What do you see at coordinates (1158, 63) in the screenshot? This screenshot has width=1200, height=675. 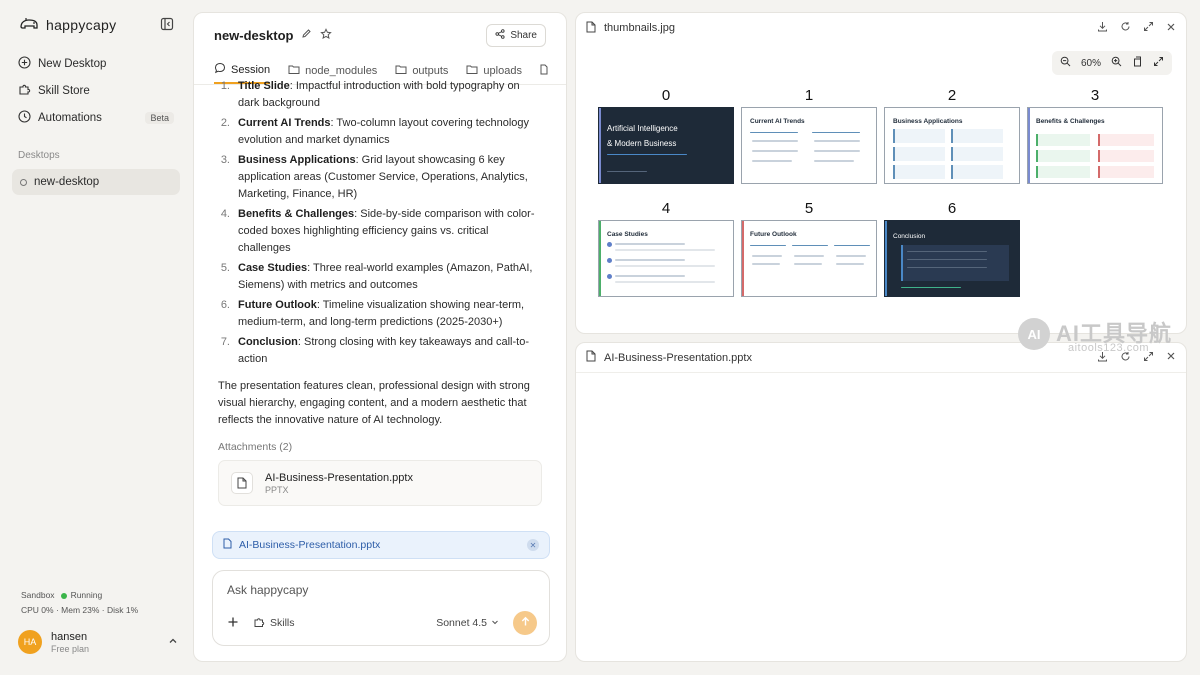 I see `fullscreen-icon` at bounding box center [1158, 63].